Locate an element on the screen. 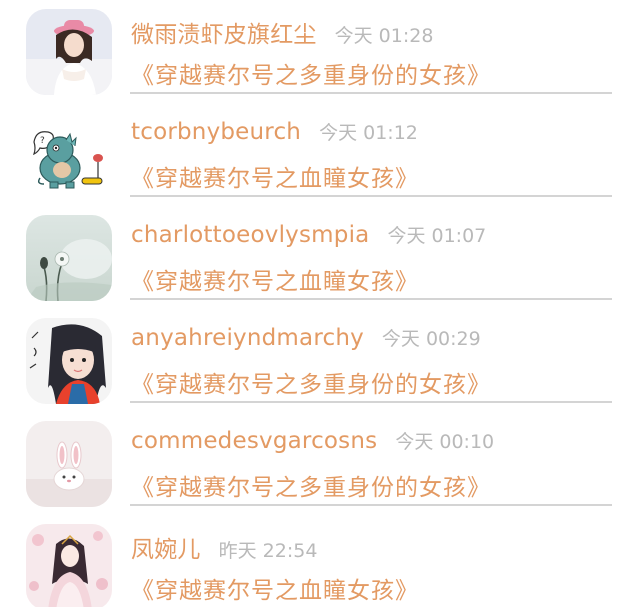 This screenshot has height=607, width=640. timestamp: 今天 01:28 is located at coordinates (384, 36).